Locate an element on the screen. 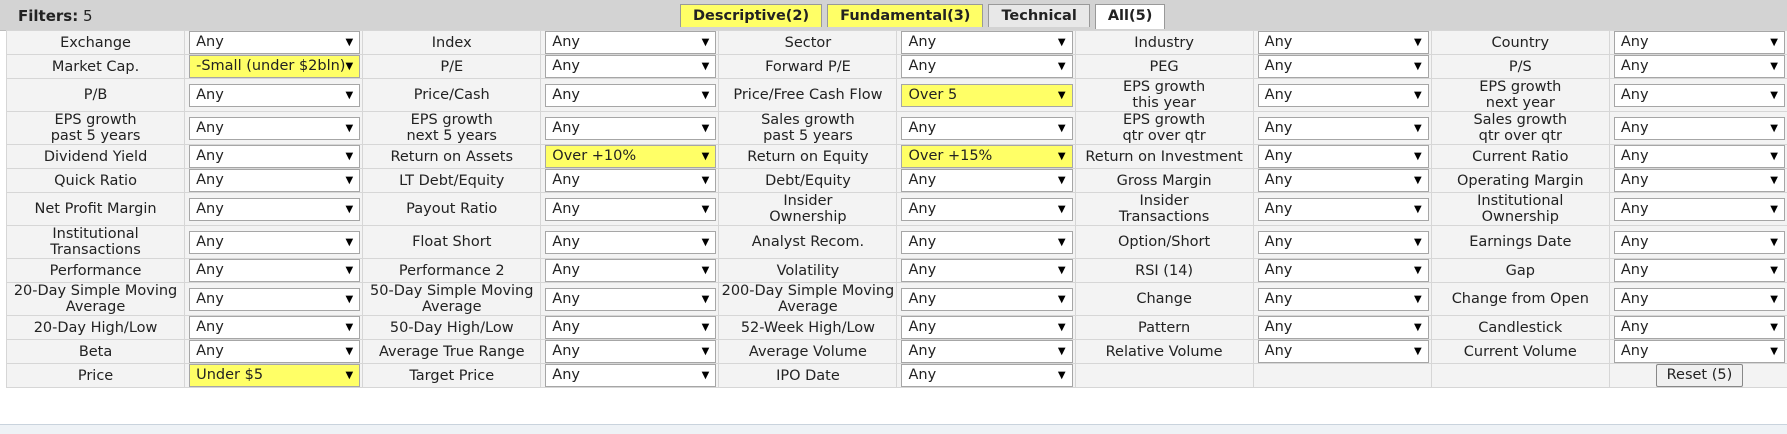 The width and height of the screenshot is (1787, 434). filter-select-sector: Any▼ is located at coordinates (986, 42).